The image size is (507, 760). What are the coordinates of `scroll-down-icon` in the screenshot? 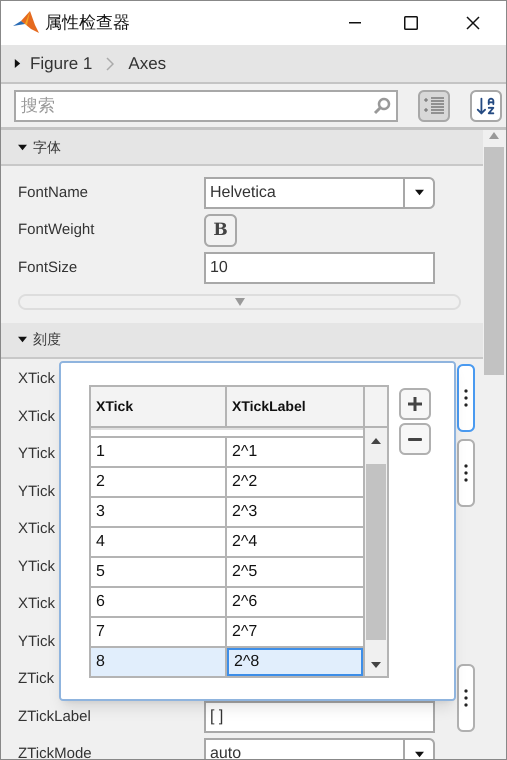 It's located at (376, 665).